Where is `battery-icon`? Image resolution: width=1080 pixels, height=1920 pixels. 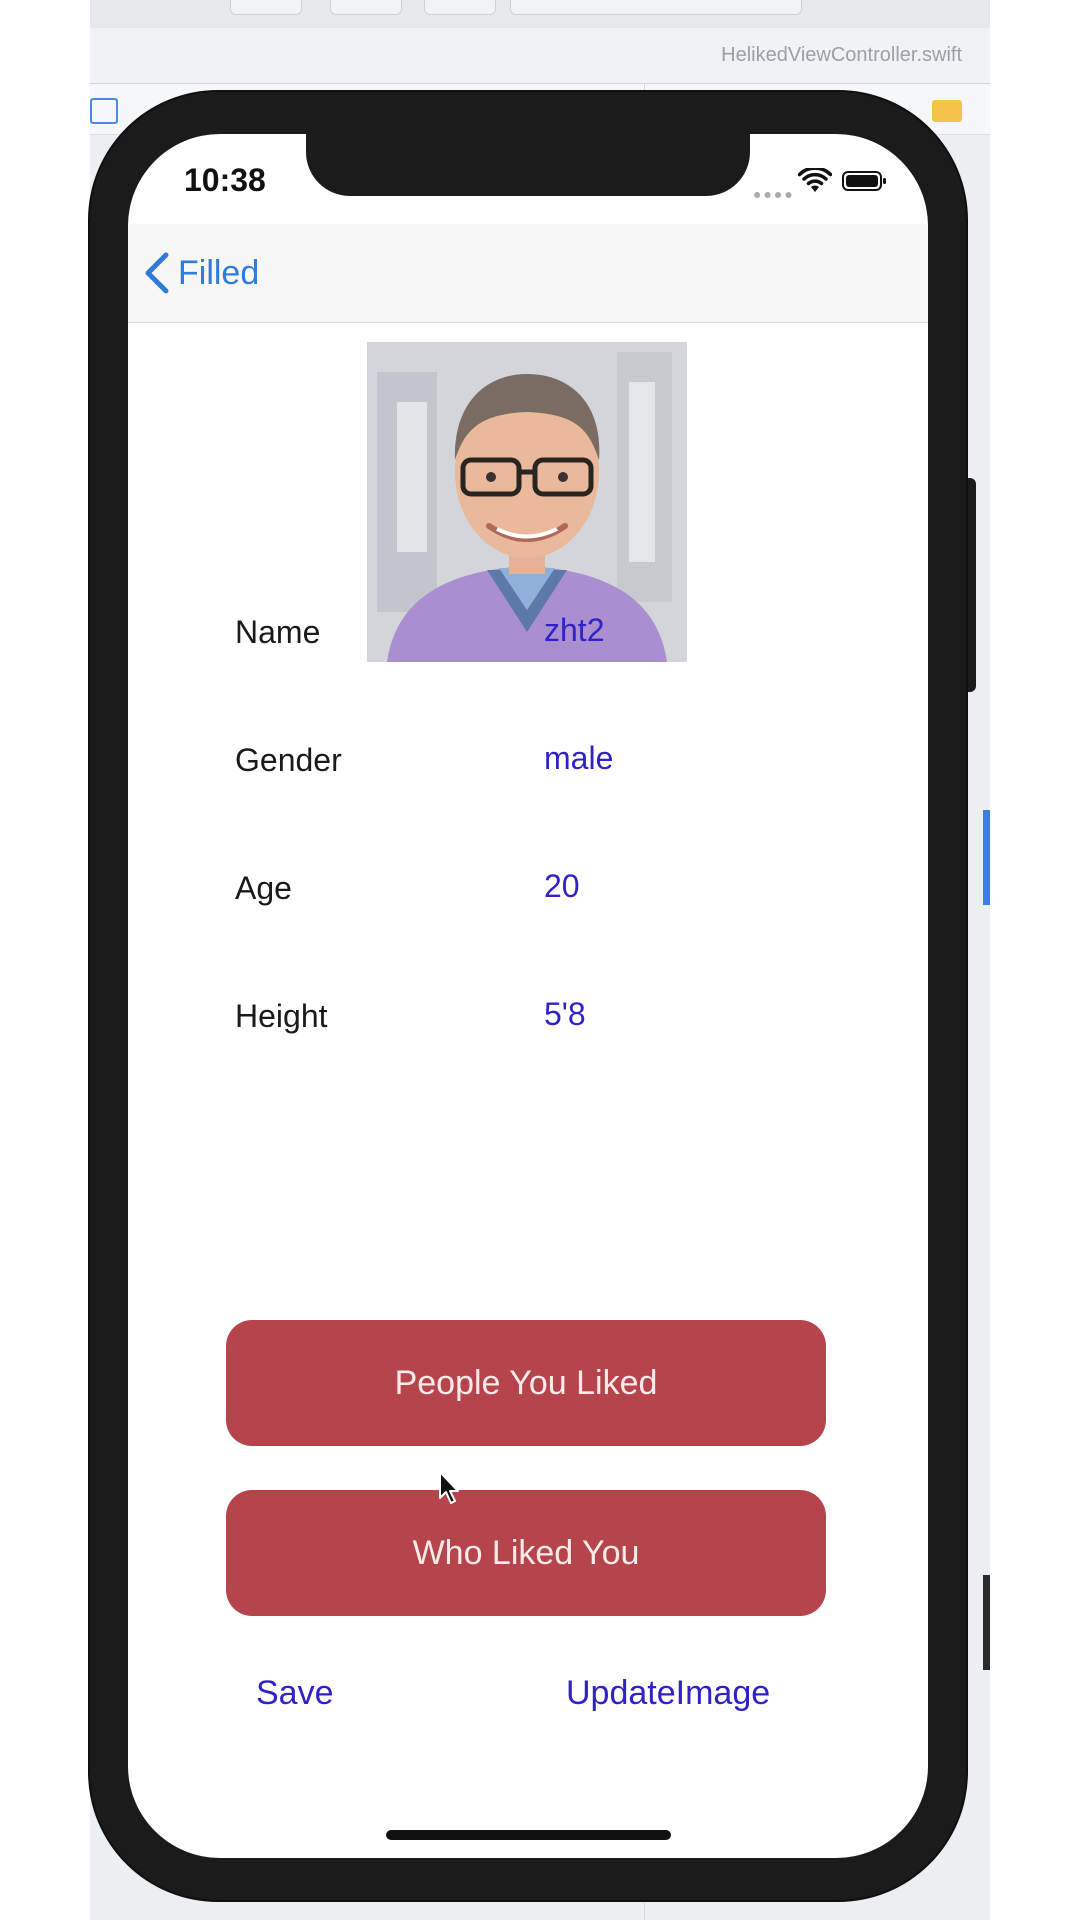
battery-icon is located at coordinates (864, 181).